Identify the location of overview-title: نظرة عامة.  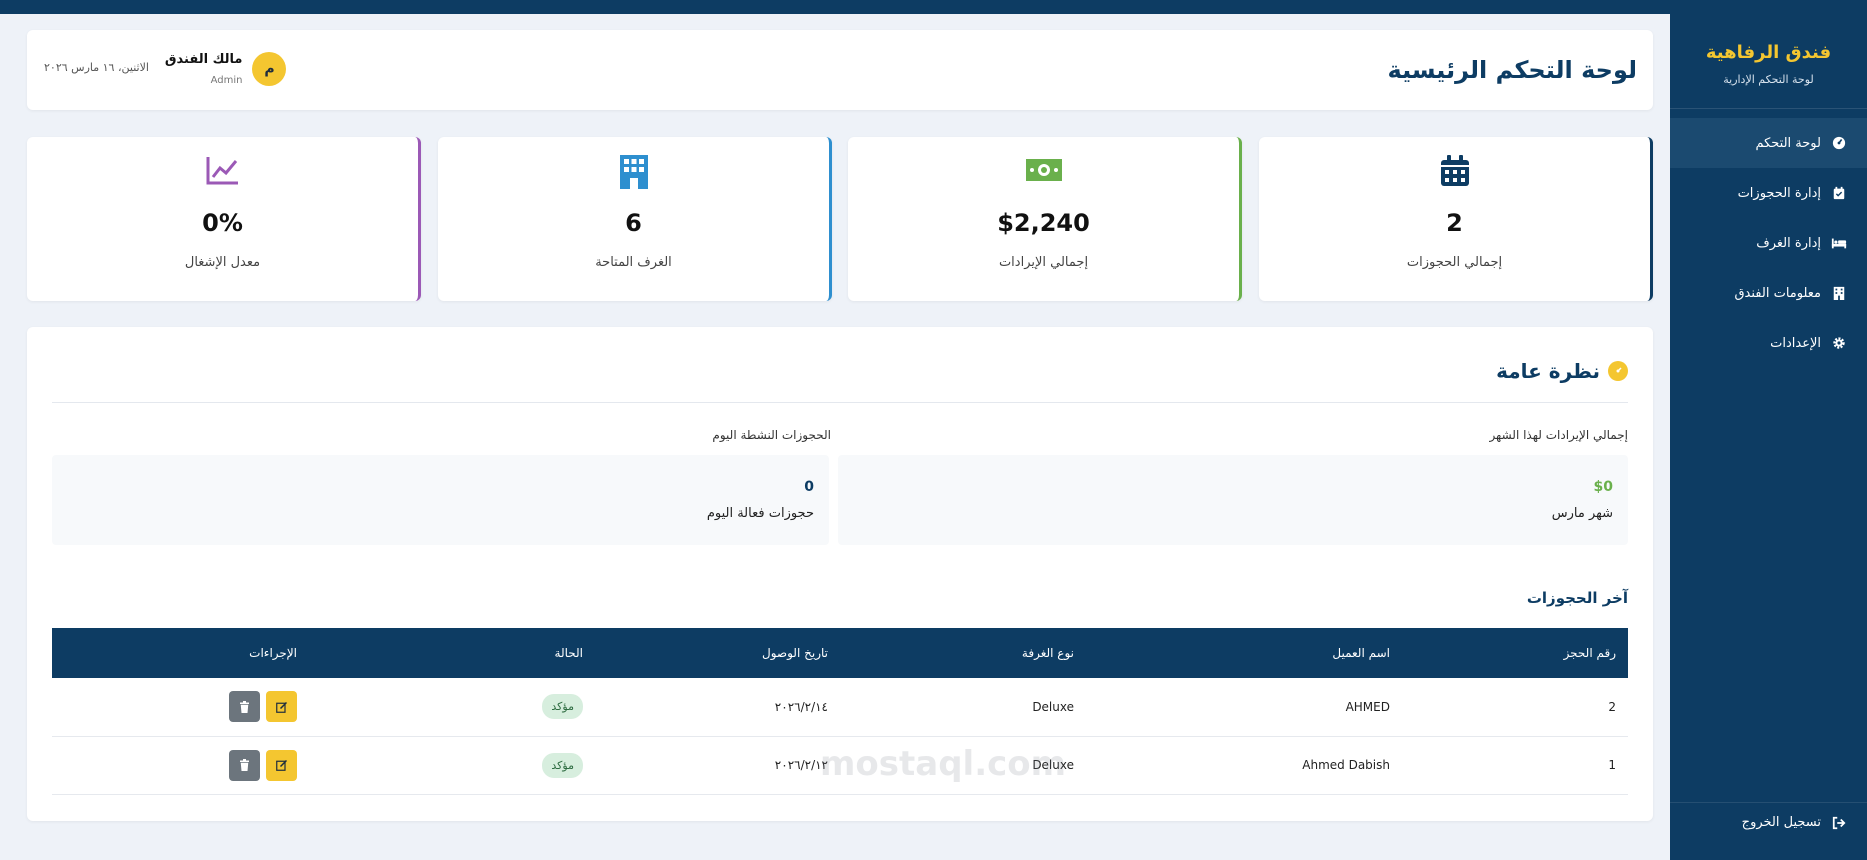
(1562, 371).